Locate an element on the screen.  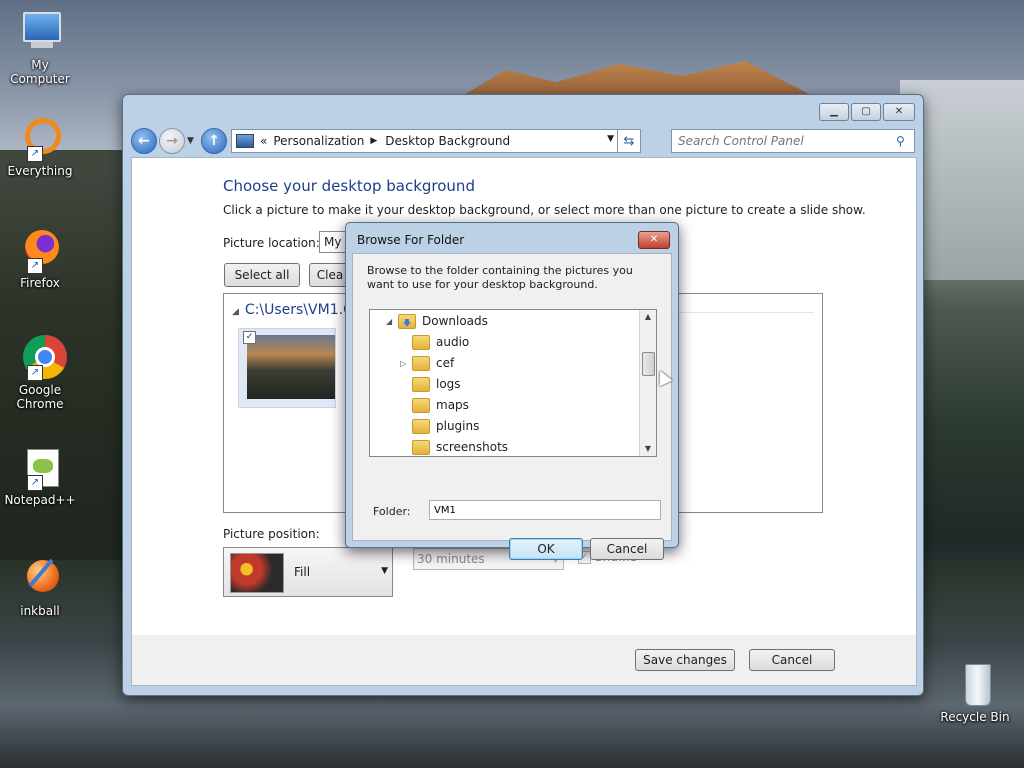
position-preview-icon is located at coordinates (257, 573).